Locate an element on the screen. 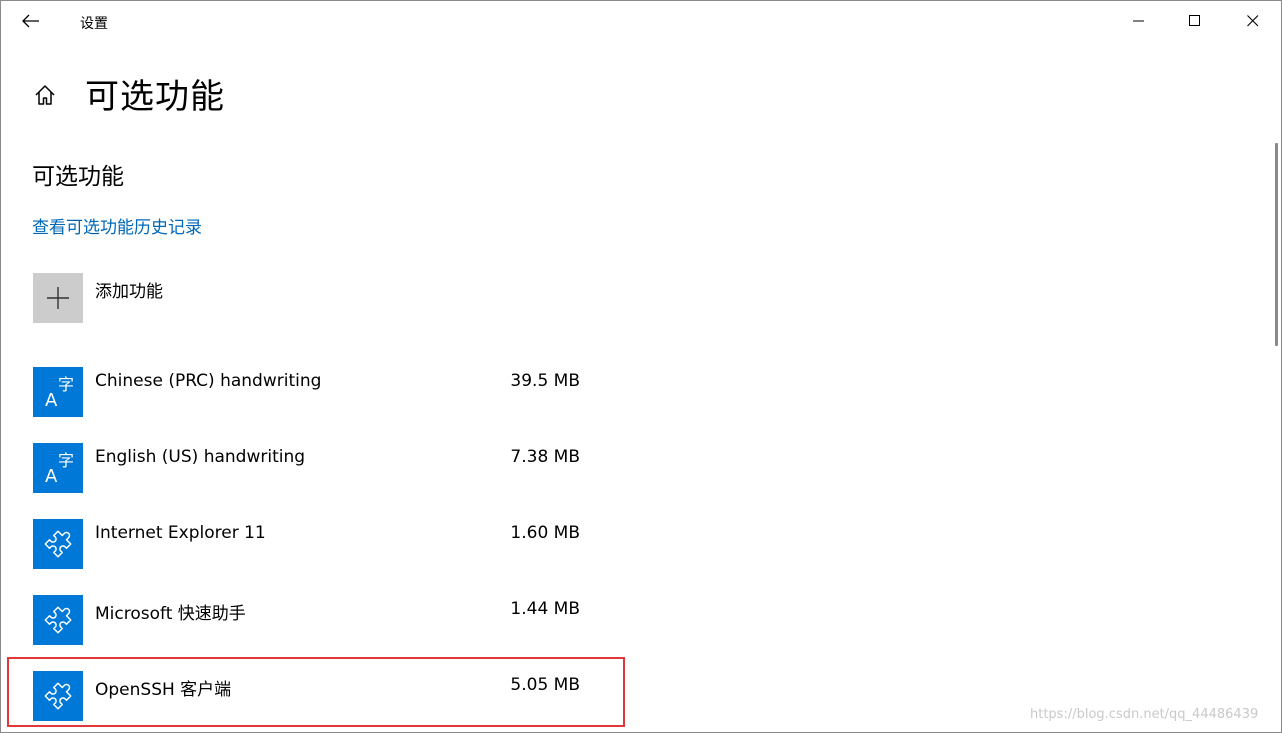  watermark: https://blog.csdn.net/qq_44486439 is located at coordinates (1144, 714).